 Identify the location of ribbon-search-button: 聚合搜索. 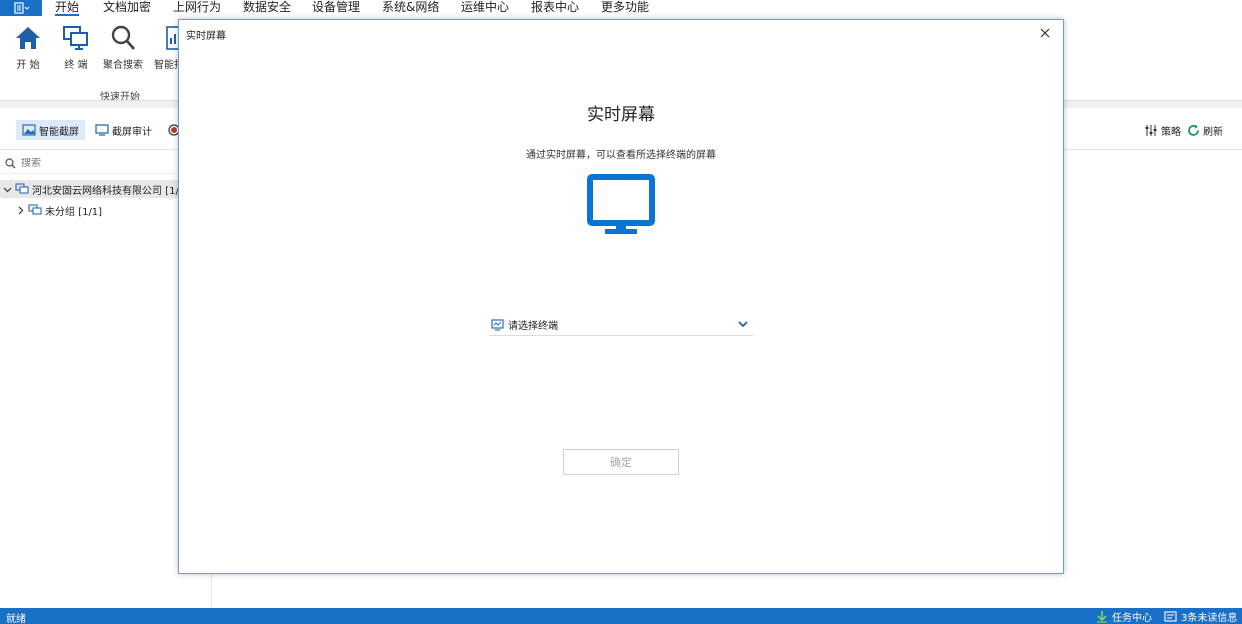
(123, 46).